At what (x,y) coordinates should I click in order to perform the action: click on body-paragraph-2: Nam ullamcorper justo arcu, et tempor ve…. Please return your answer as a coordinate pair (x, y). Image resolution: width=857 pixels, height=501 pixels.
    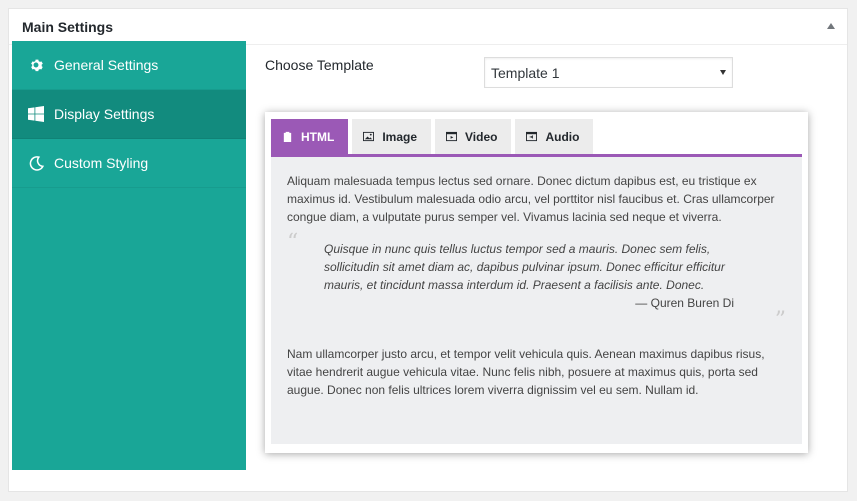
    Looking at the image, I should click on (526, 372).